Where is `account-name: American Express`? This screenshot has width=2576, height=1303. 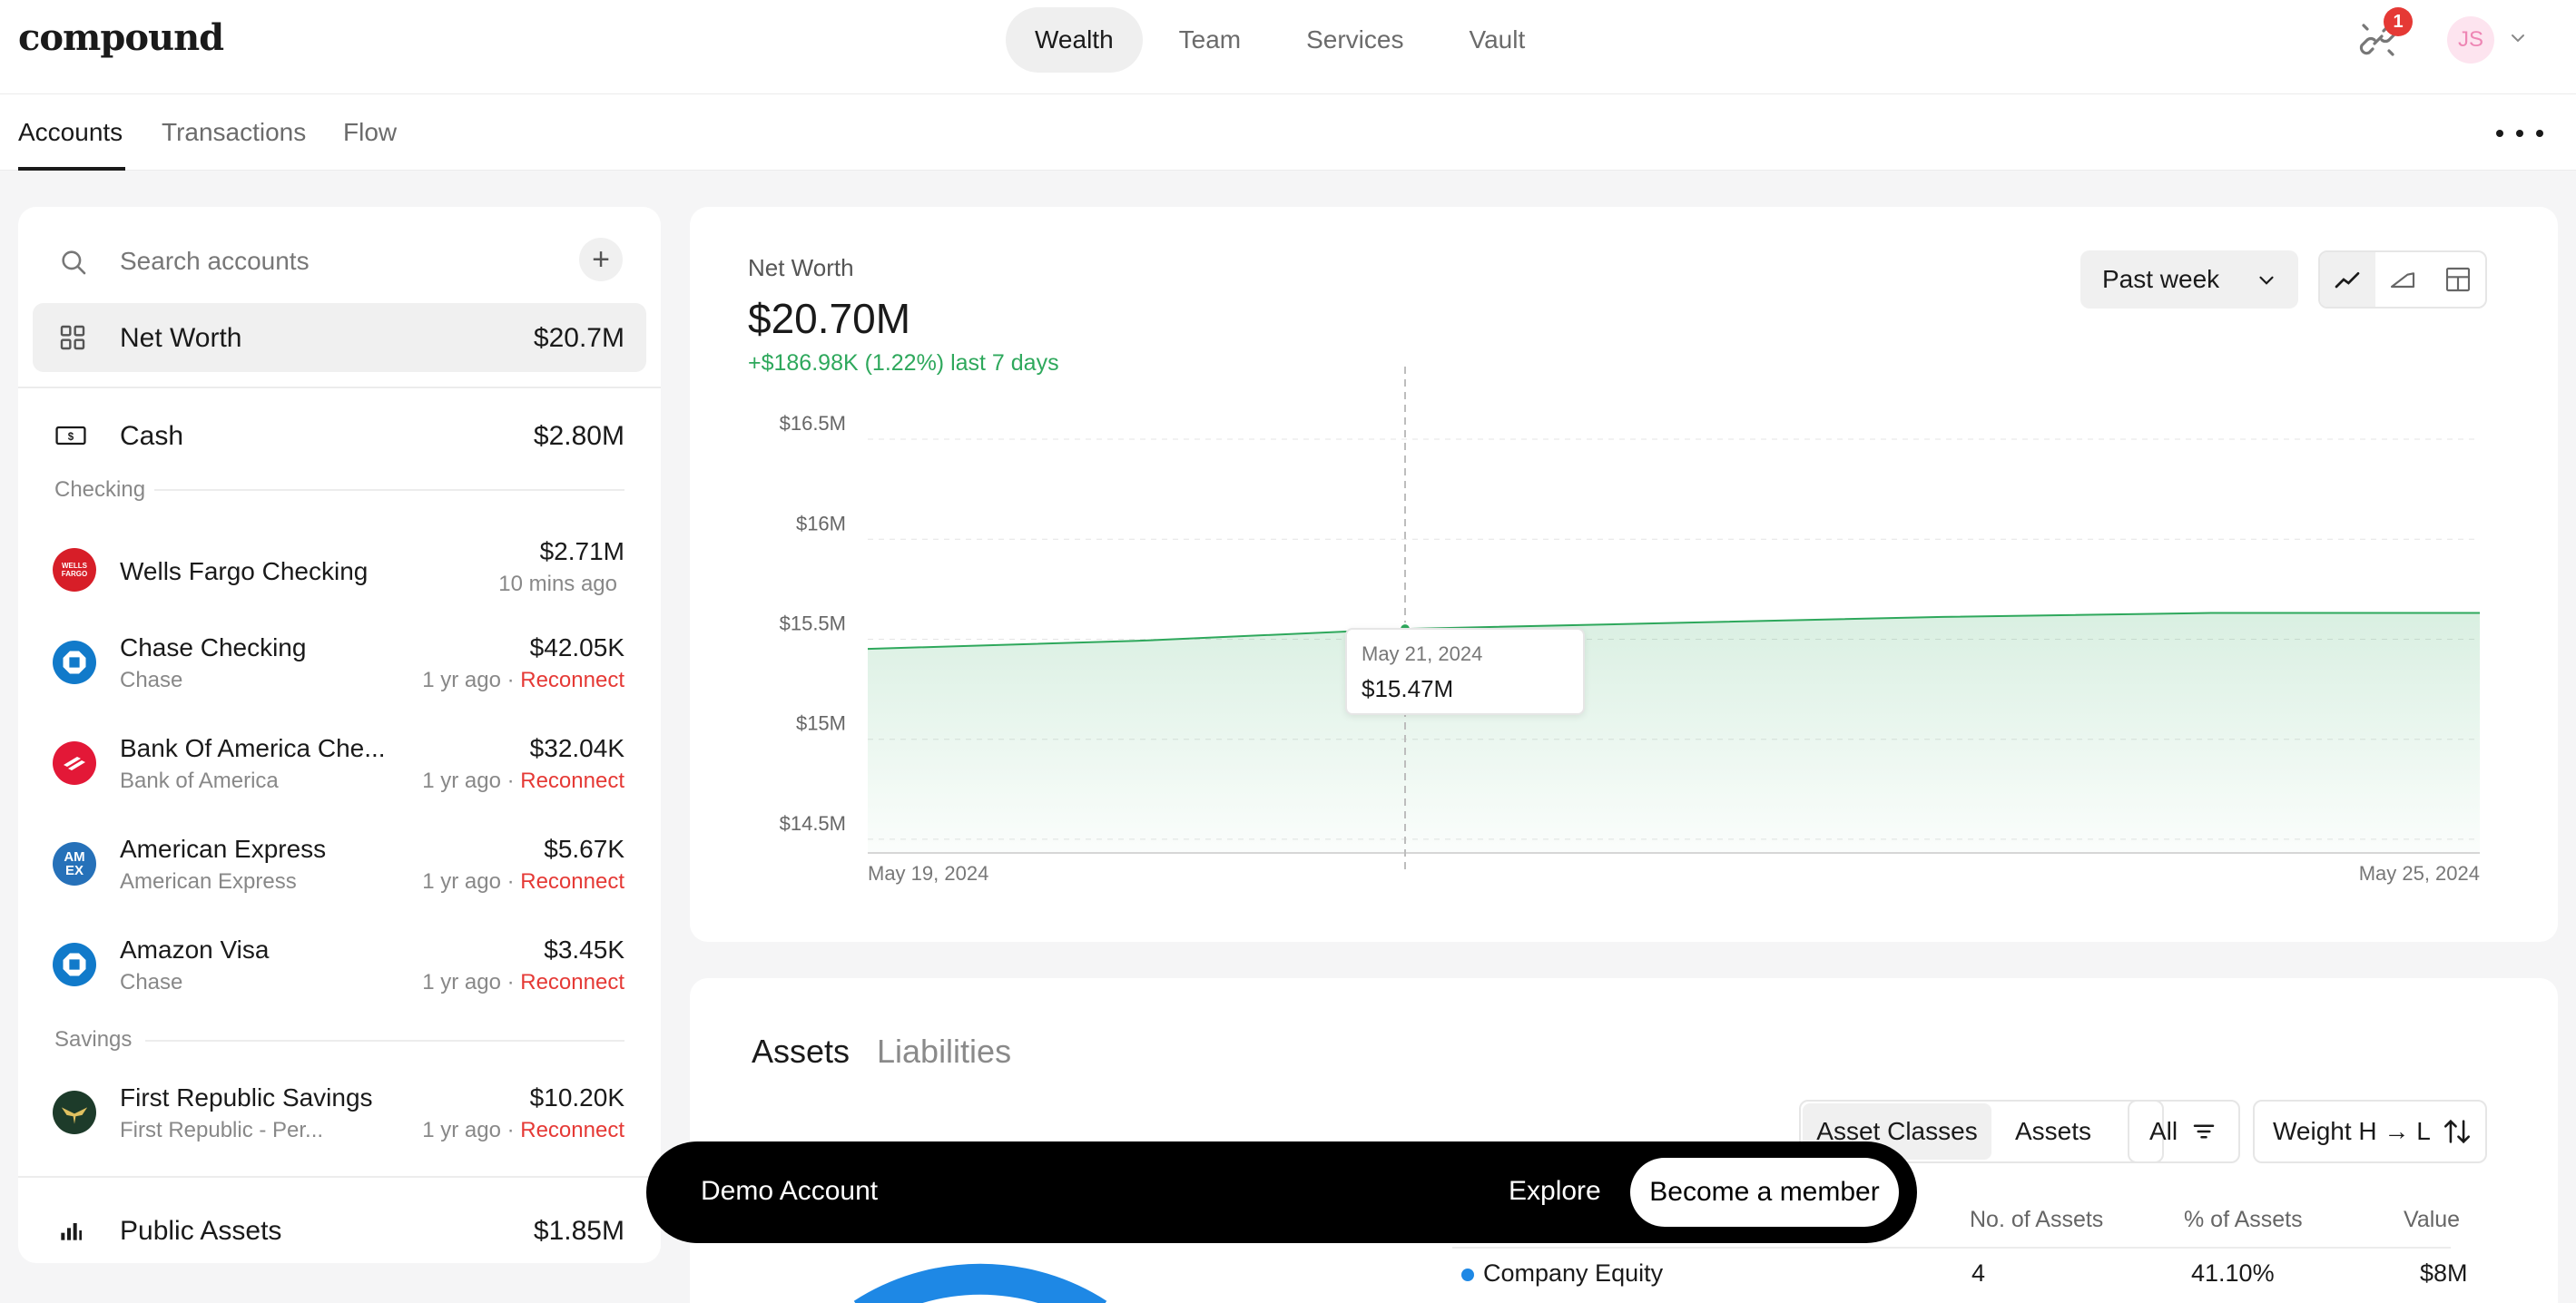
account-name: American Express is located at coordinates (223, 849).